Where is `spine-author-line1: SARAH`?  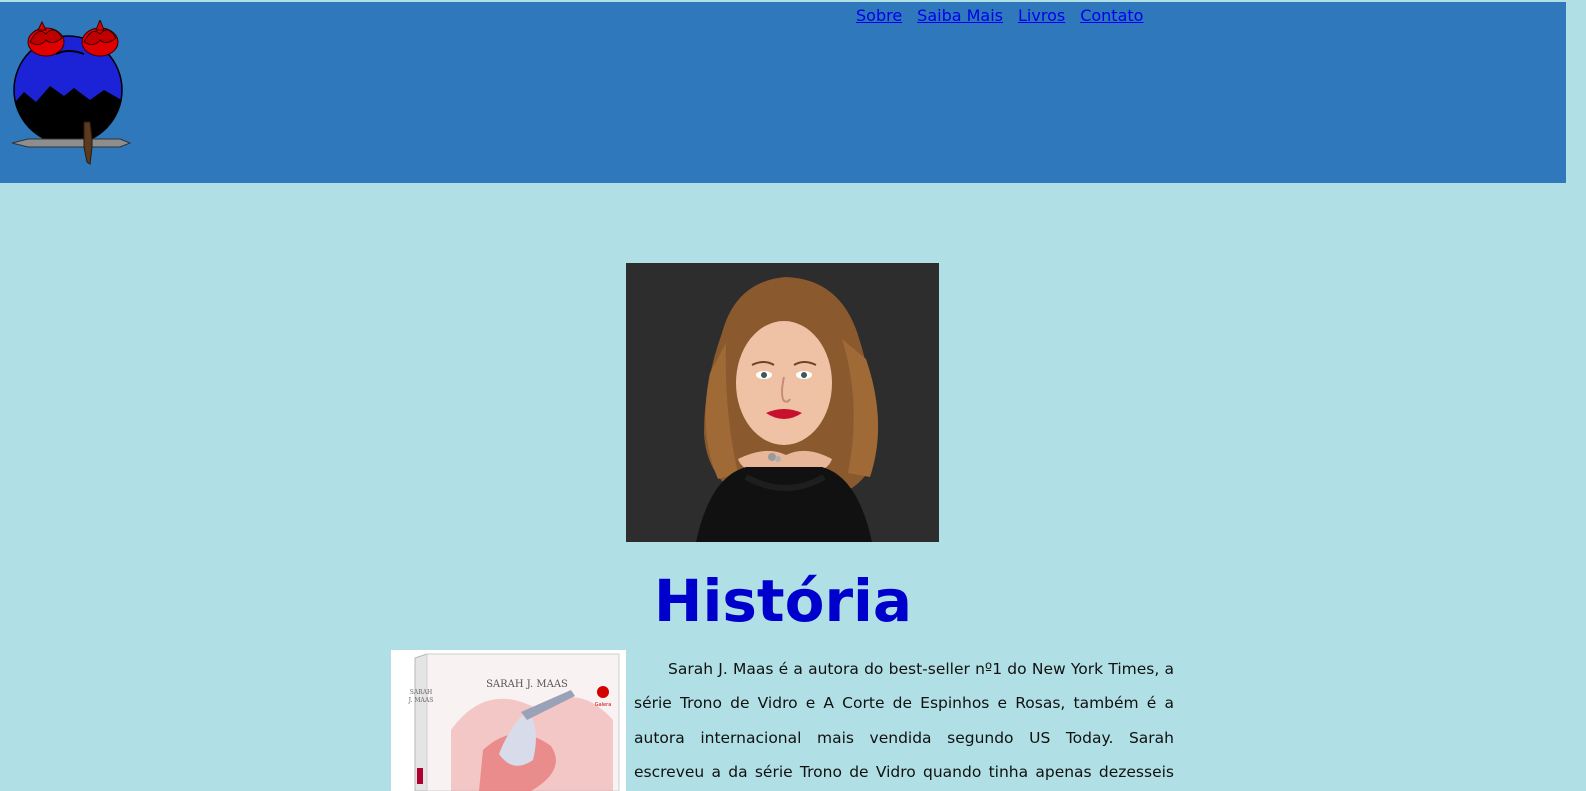
spine-author-line1: SARAH is located at coordinates (421, 692).